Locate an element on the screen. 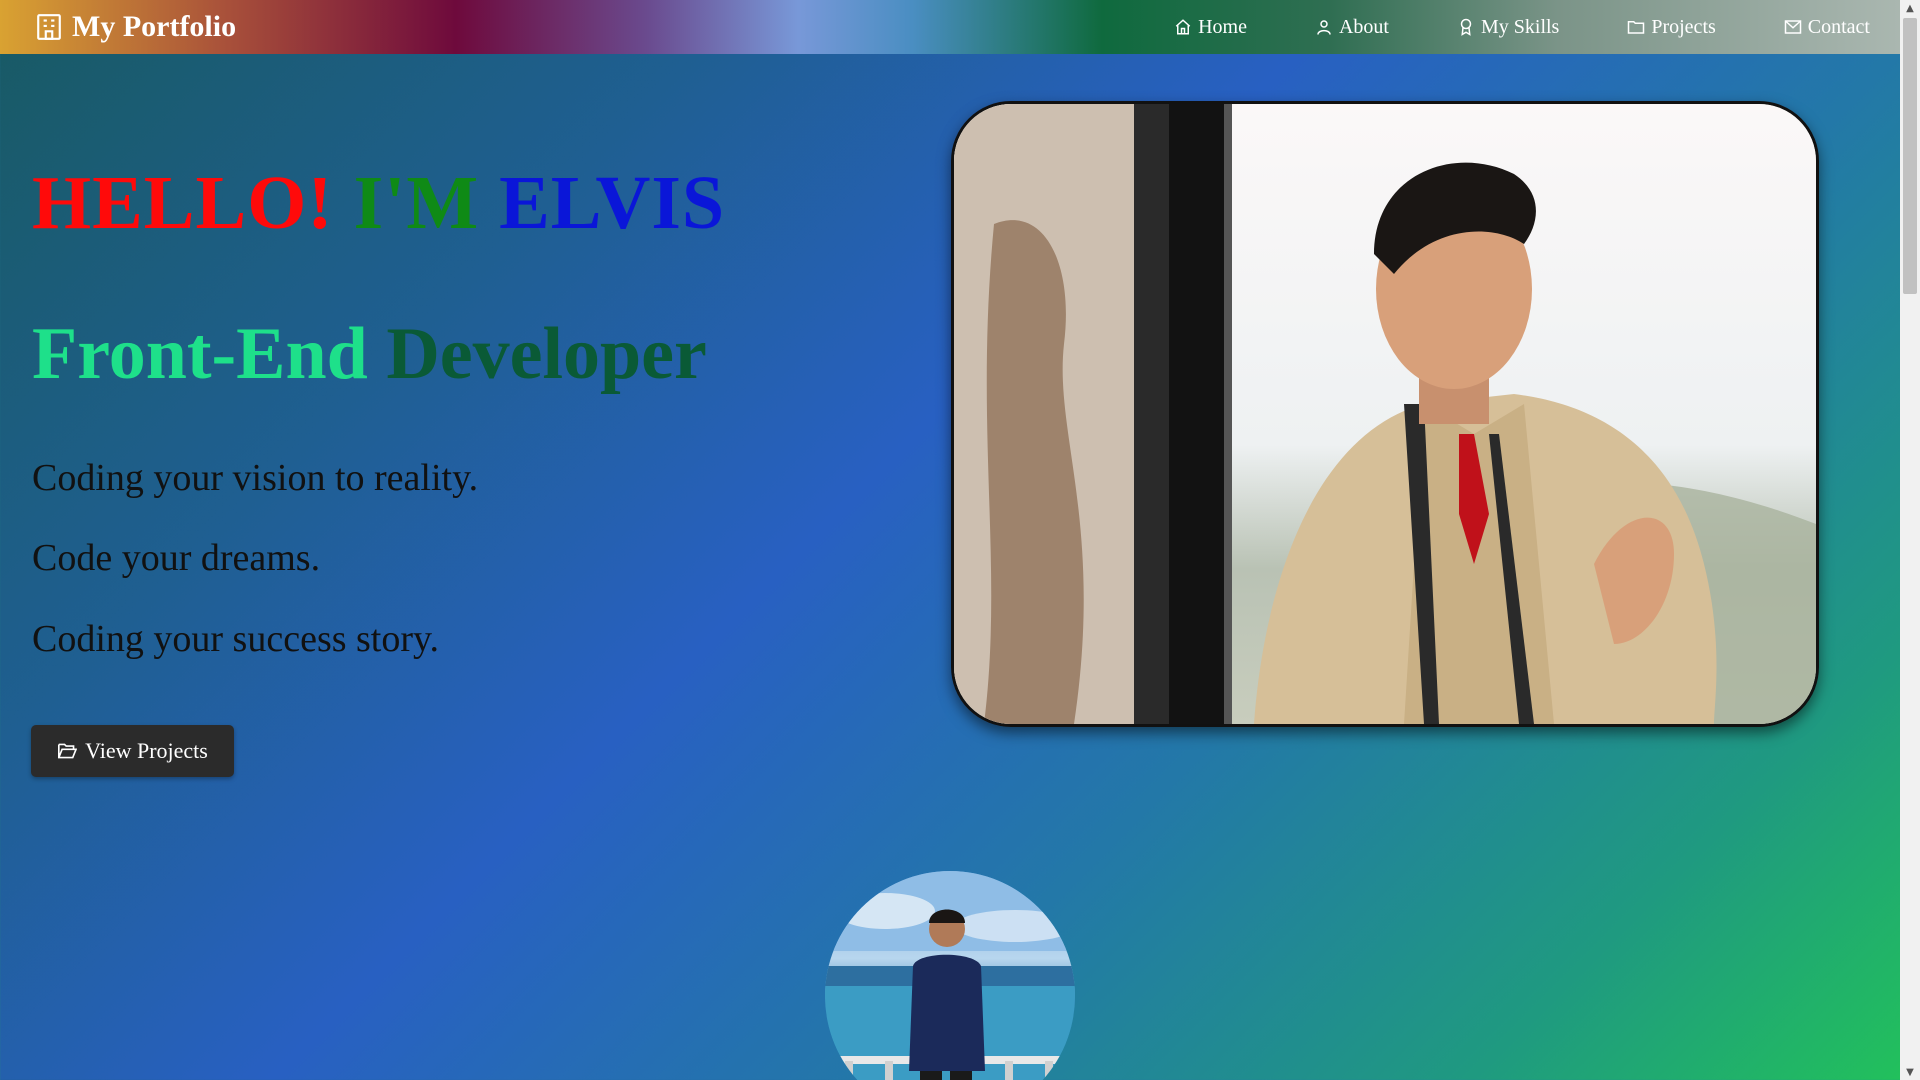 Image resolution: width=1920 pixels, height=1080 pixels. nav-projects: Projects is located at coordinates (1671, 27).